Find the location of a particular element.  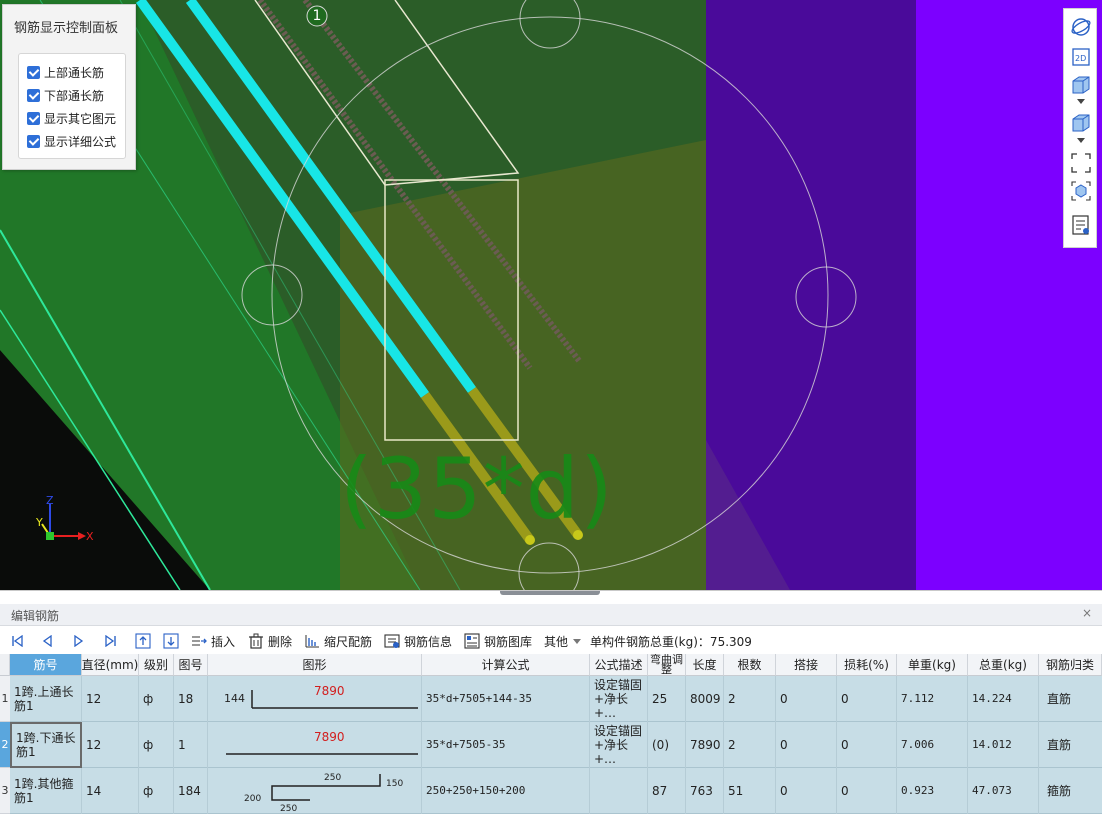

column-header: 直径(mm) is located at coordinates (110, 665).